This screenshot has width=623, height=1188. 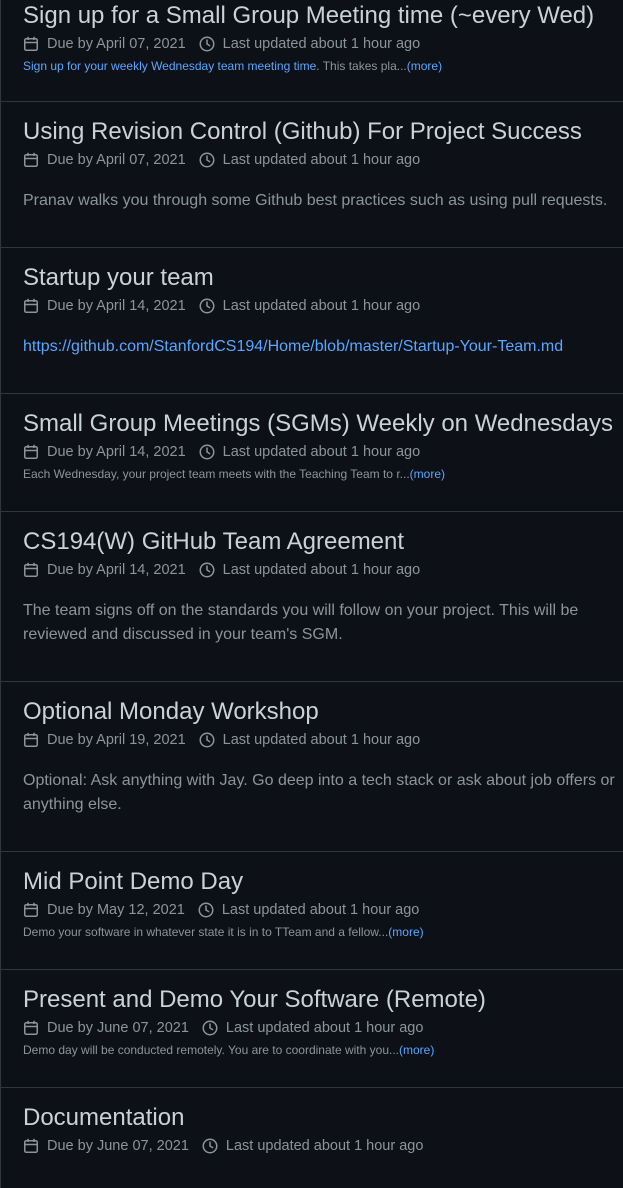 I want to click on milestone-title: CS194(W) GitHub Team Agreement, so click(x=323, y=542).